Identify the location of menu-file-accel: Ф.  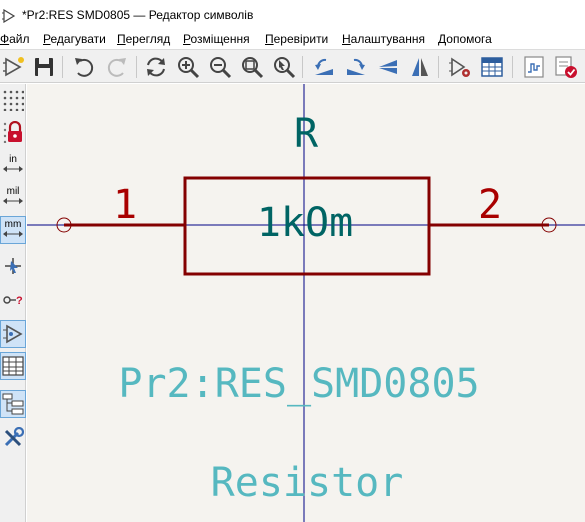
(5, 39).